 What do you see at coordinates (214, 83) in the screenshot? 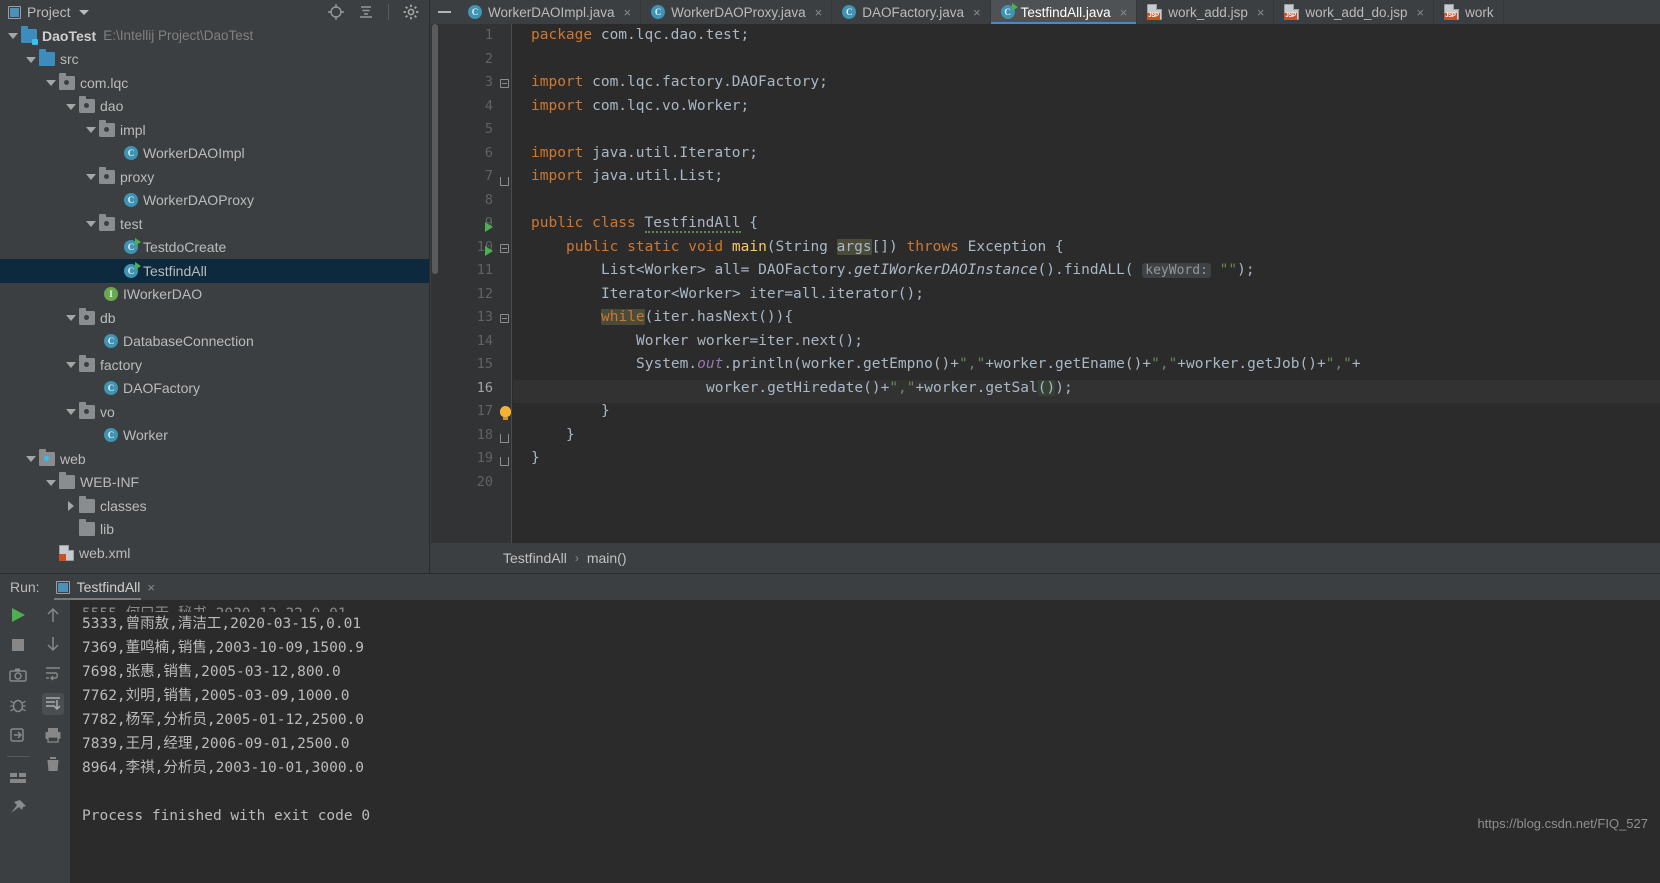
I see `tree-item-com-lqc: com.lqc` at bounding box center [214, 83].